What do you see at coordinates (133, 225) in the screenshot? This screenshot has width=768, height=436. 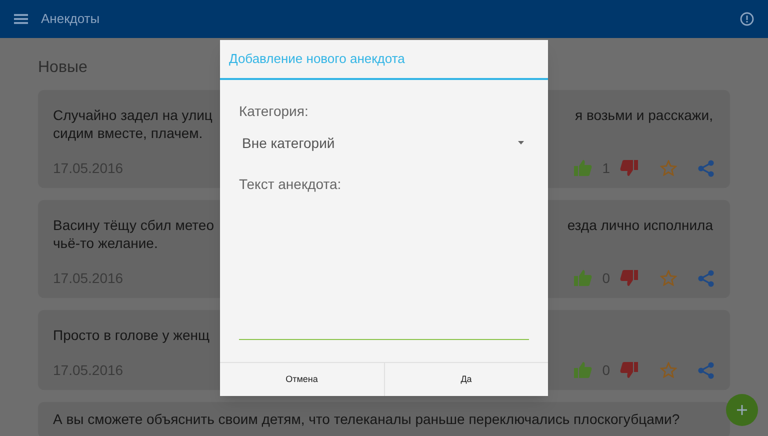 I see `joke-text: Васину тёщу сбил метео` at bounding box center [133, 225].